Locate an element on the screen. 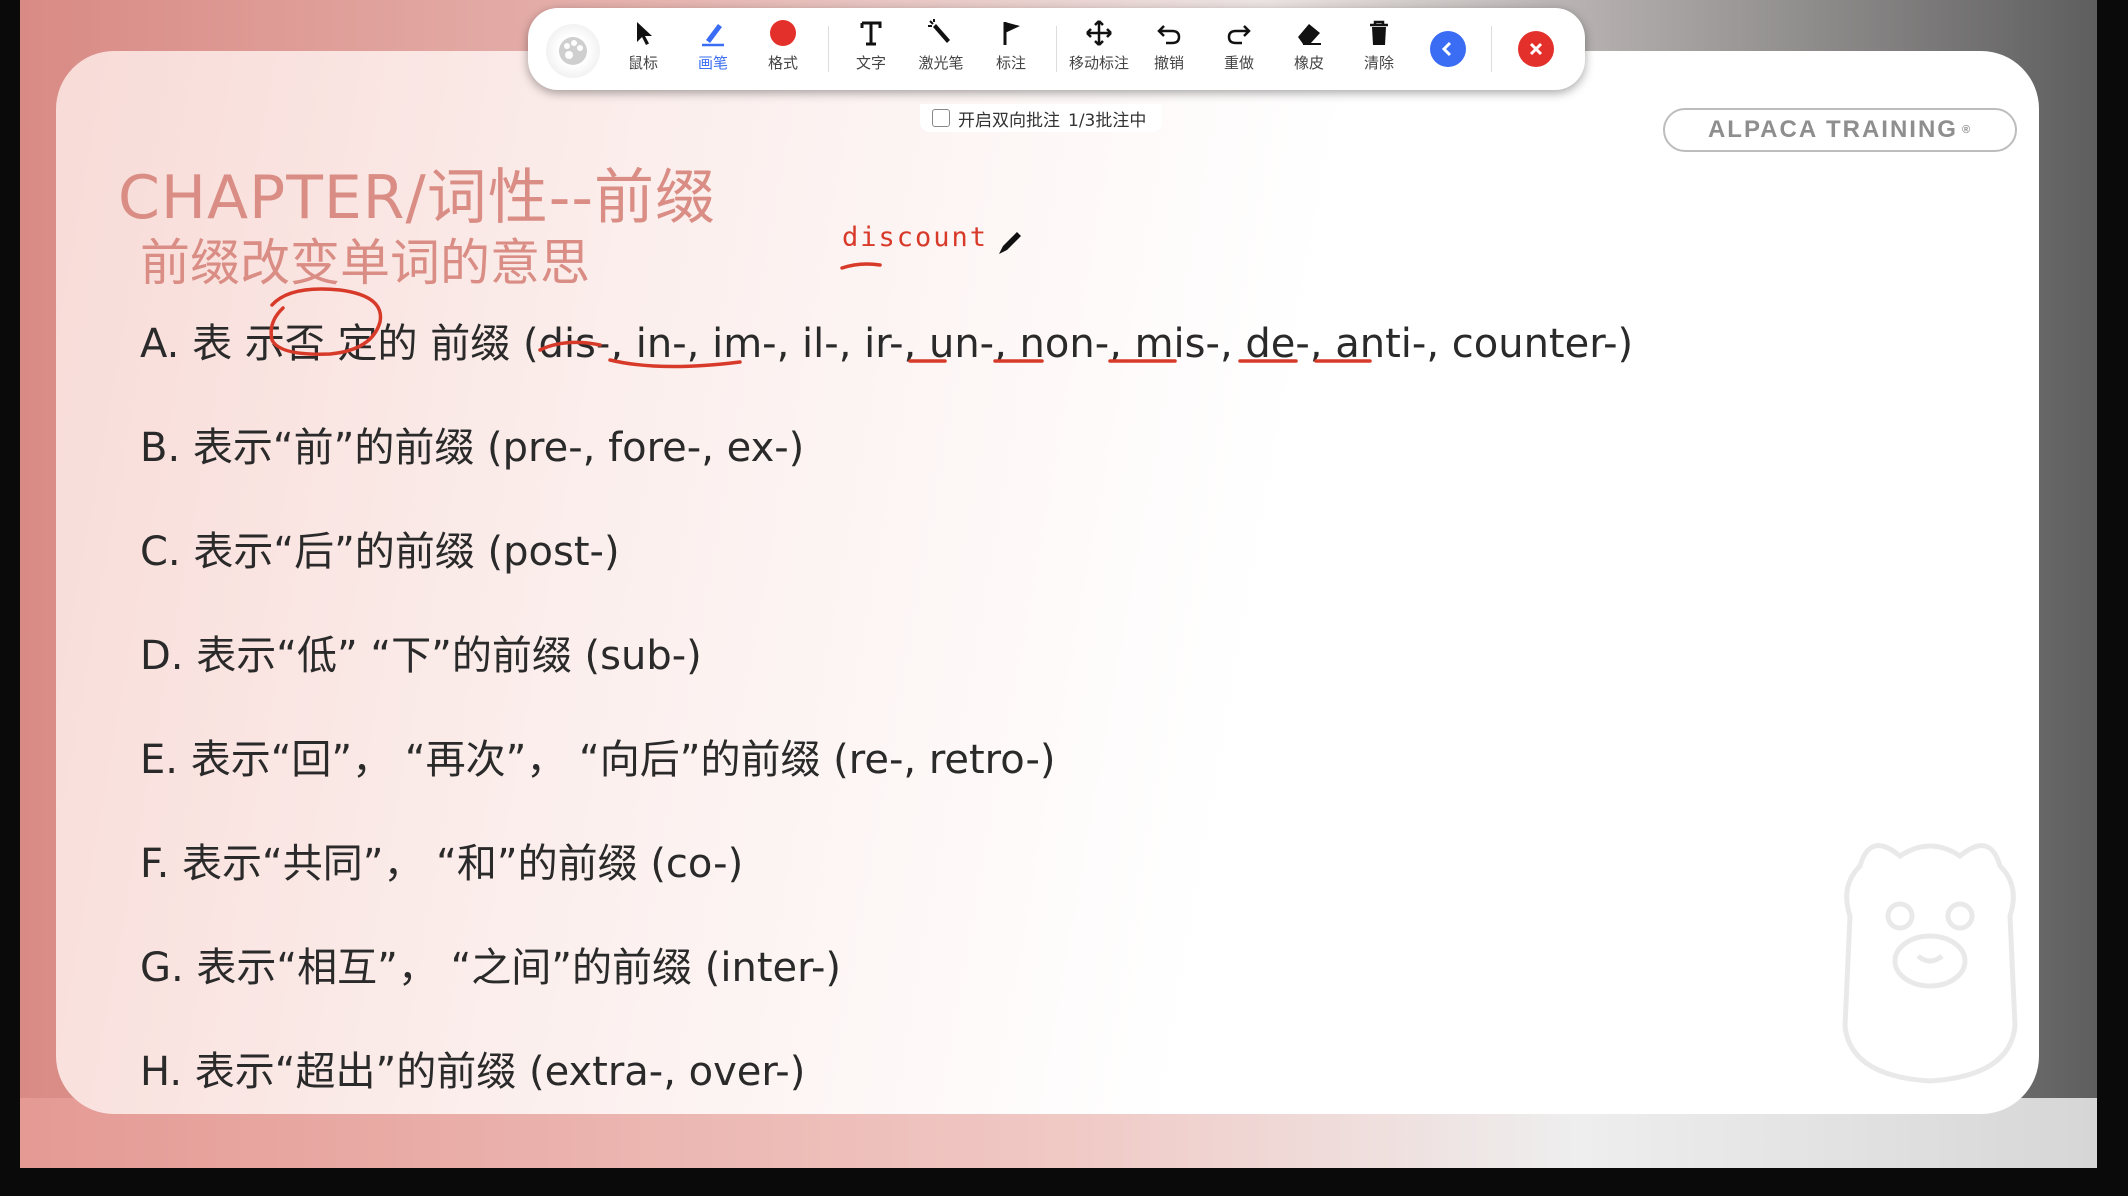 Image resolution: width=2128 pixels, height=1196 pixels. tool-laser-label: 激光笔 is located at coordinates (941, 63).